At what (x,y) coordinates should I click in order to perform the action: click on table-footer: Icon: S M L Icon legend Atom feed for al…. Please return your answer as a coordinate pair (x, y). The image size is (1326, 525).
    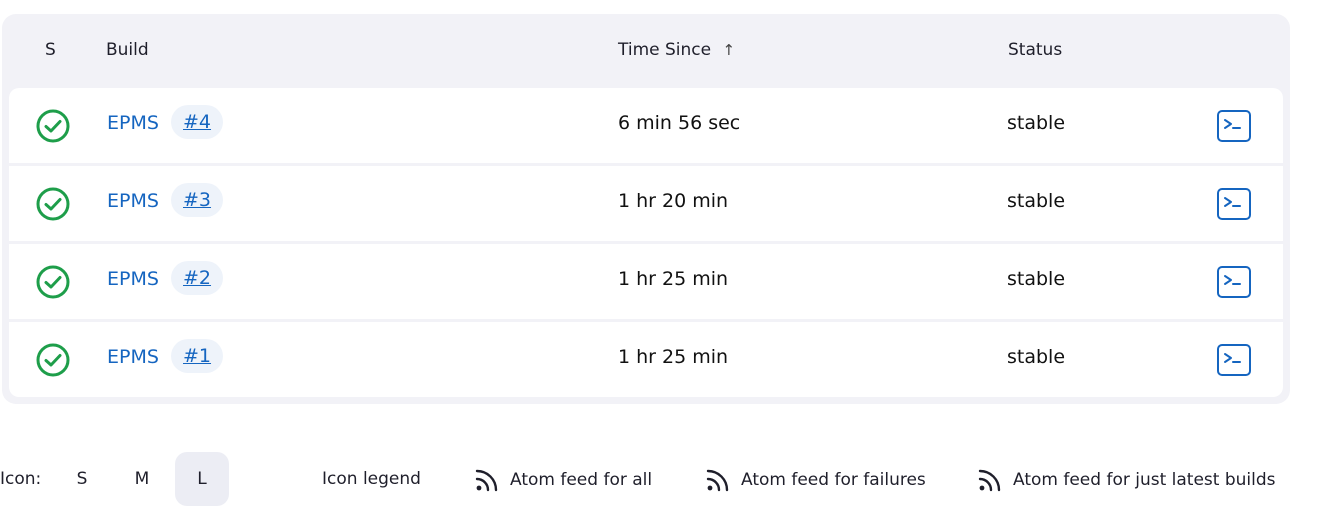
    Looking at the image, I should click on (663, 479).